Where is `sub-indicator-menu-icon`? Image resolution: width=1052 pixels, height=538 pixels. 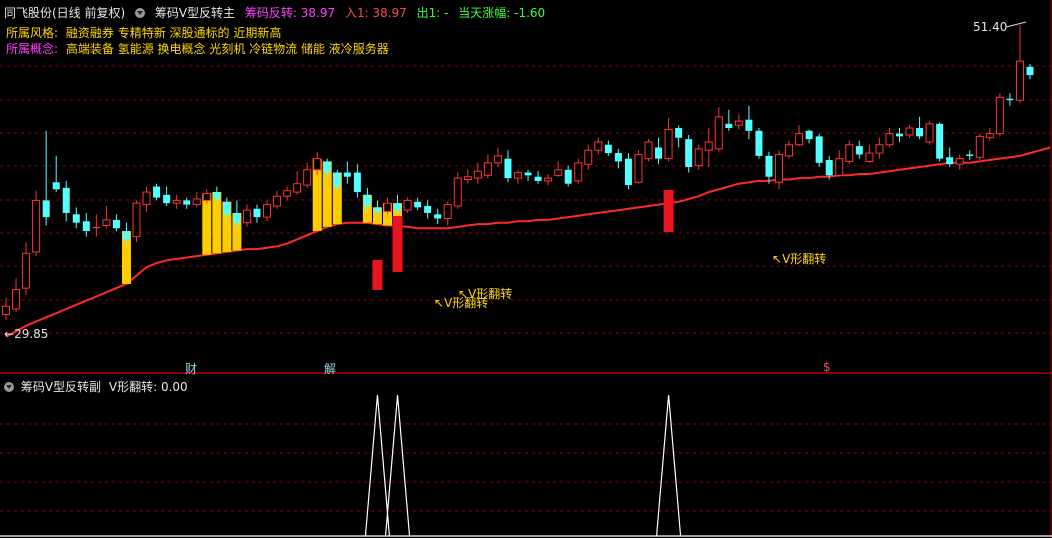
sub-indicator-menu-icon is located at coordinates (9, 387).